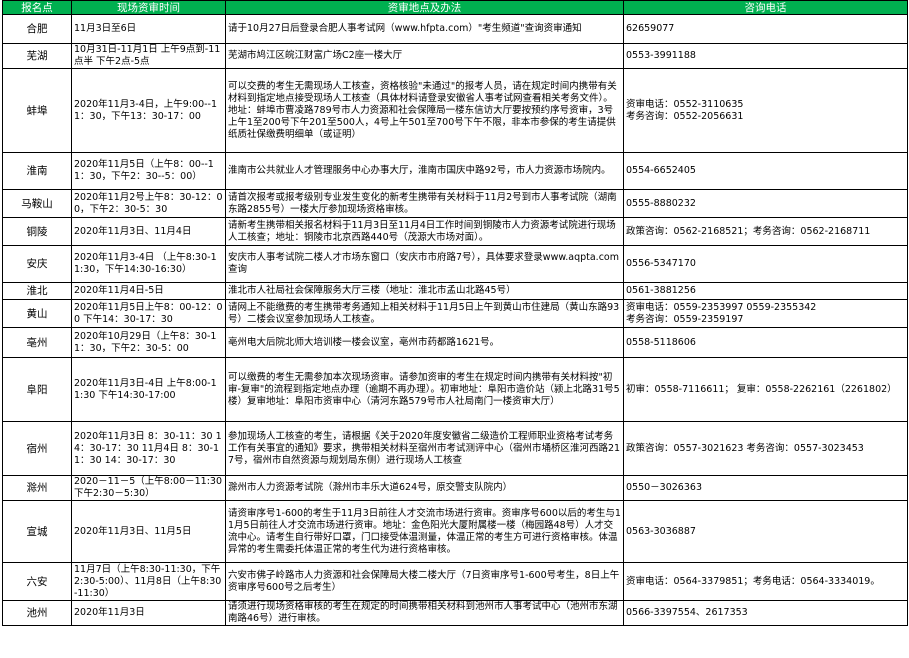 The width and height of the screenshot is (909, 658). I want to click on cell-city: 黄山, so click(37, 313).